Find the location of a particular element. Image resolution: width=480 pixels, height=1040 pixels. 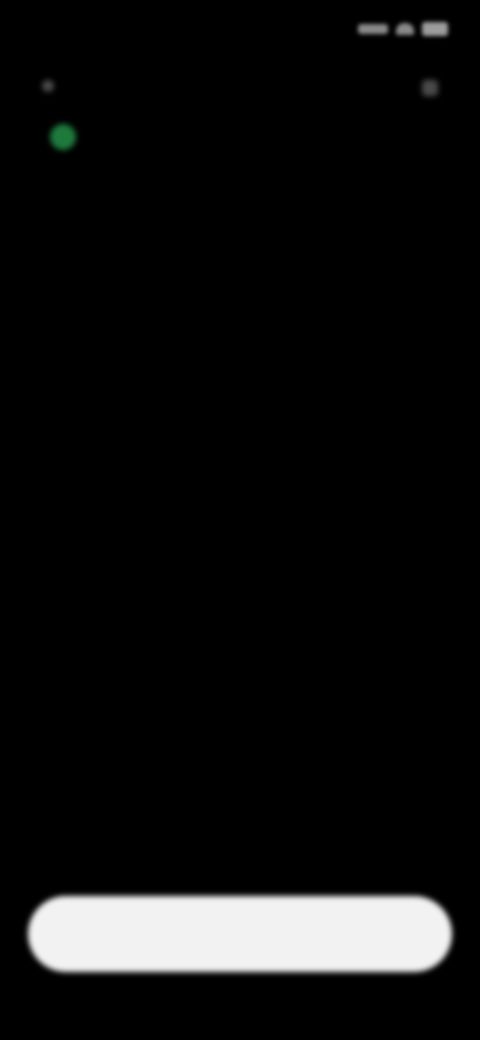

wifi-icon is located at coordinates (405, 29).